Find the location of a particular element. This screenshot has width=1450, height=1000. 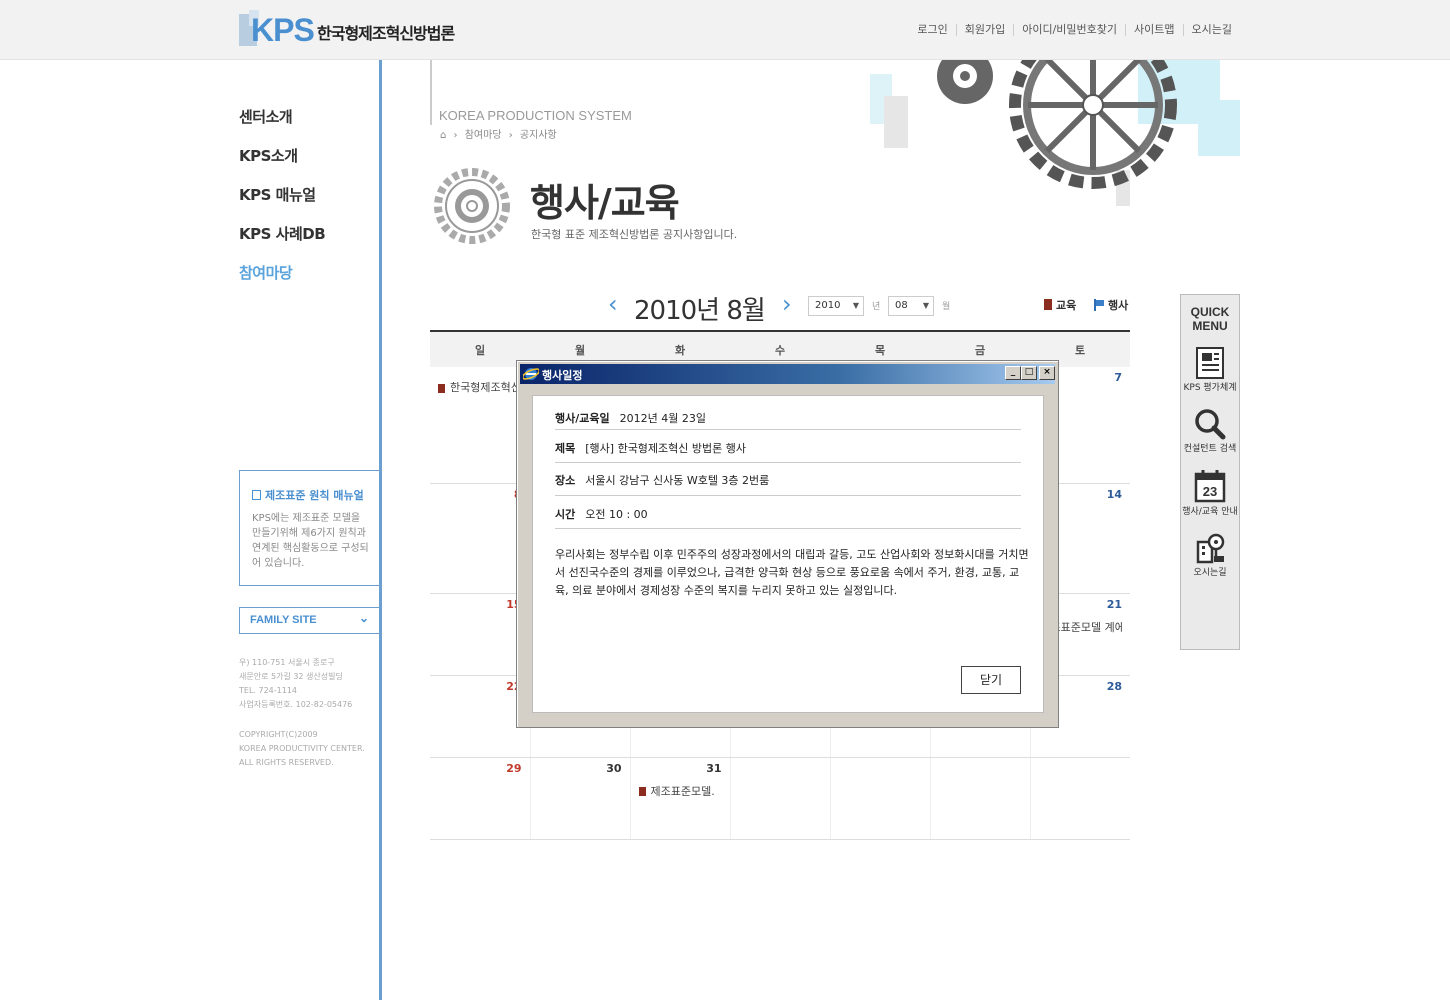

popup-date-value: 2012년 4월 23일 is located at coordinates (662, 418).